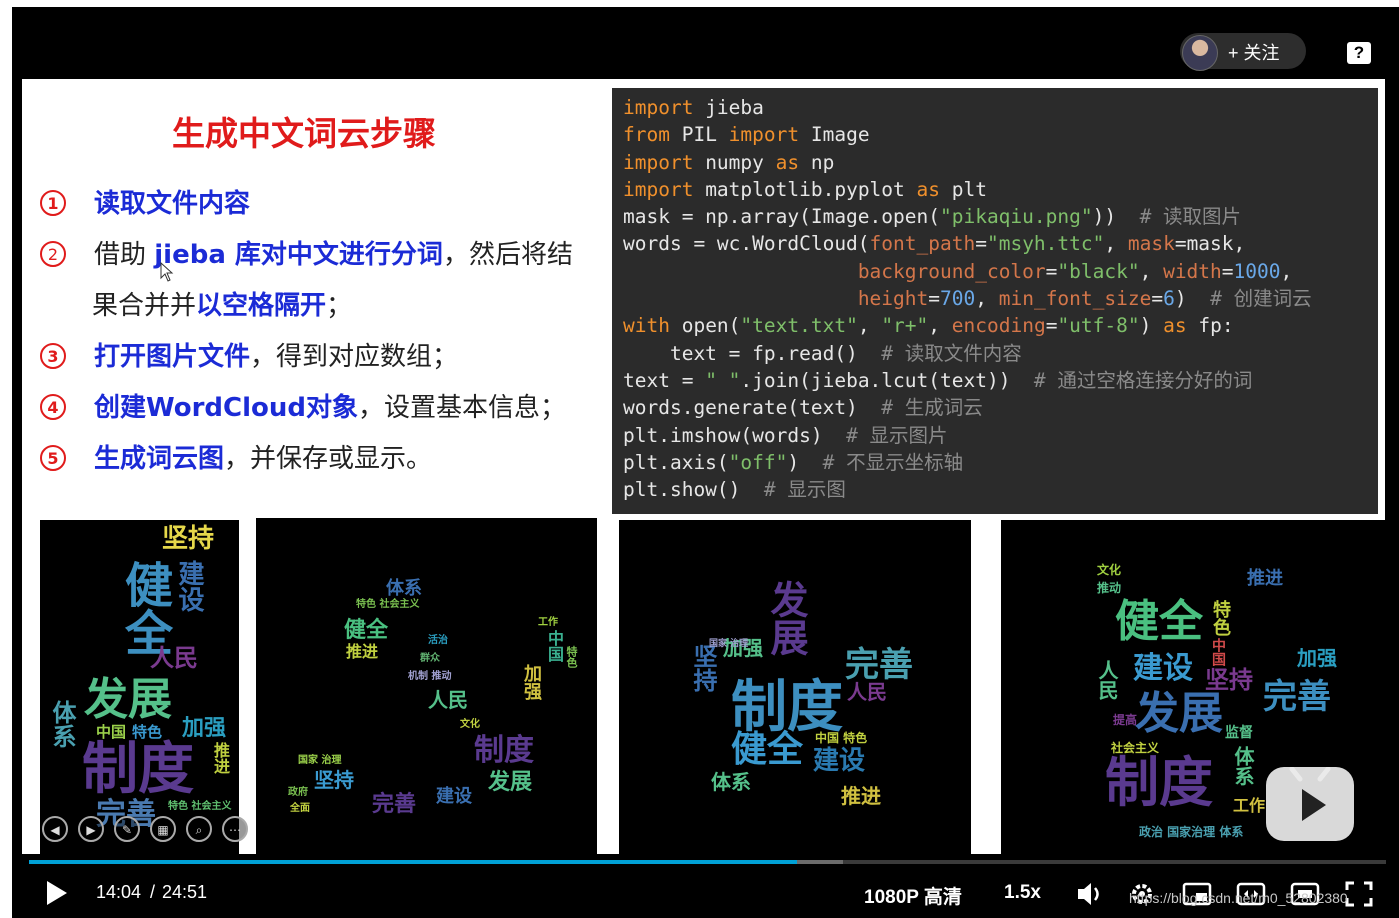 The image size is (1399, 918). I want to click on progress-bar, so click(707, 862).